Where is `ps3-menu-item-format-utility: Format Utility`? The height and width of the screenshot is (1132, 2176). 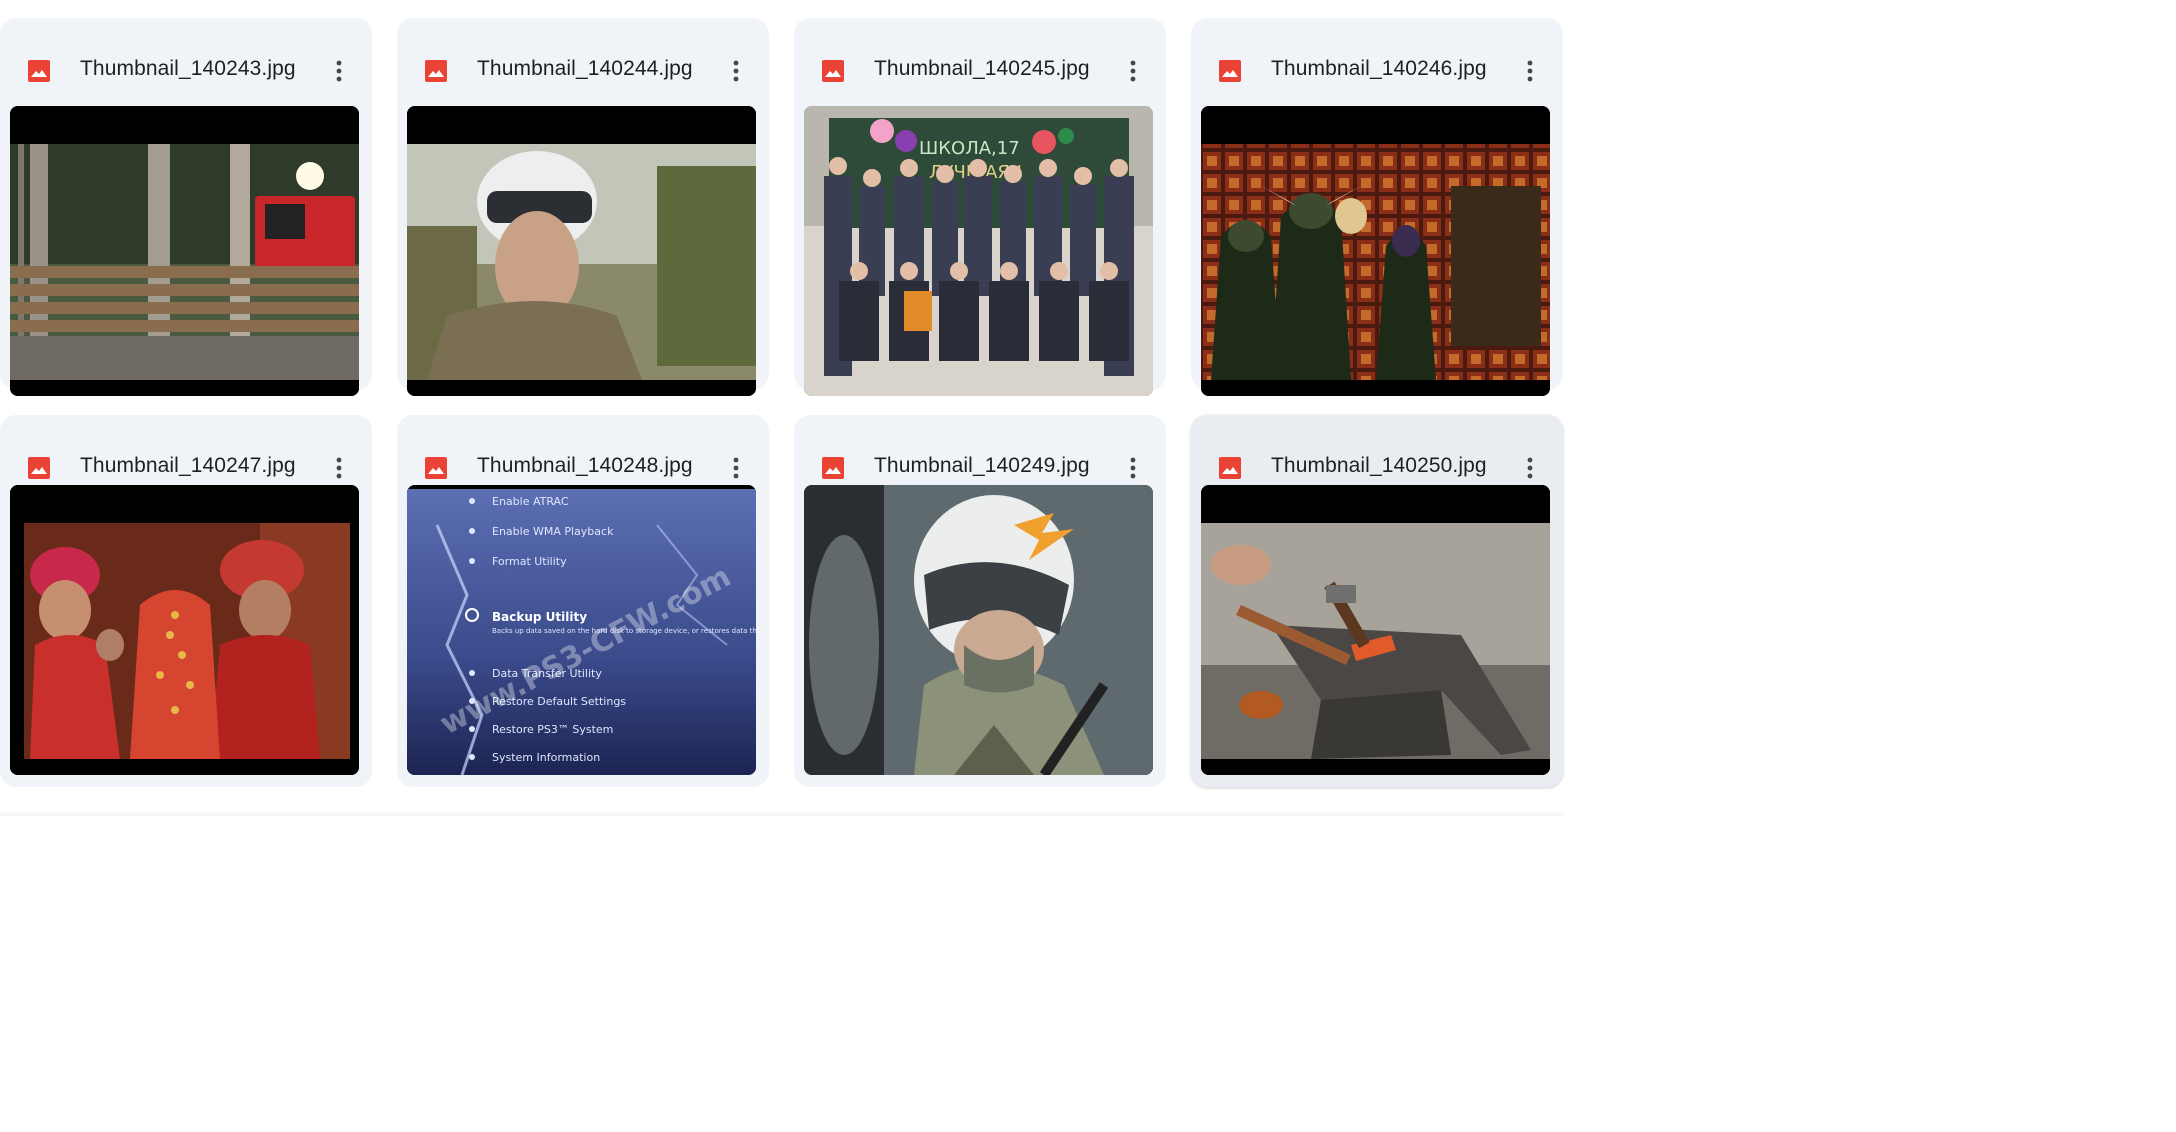
ps3-menu-item-format-utility: Format Utility is located at coordinates (529, 561).